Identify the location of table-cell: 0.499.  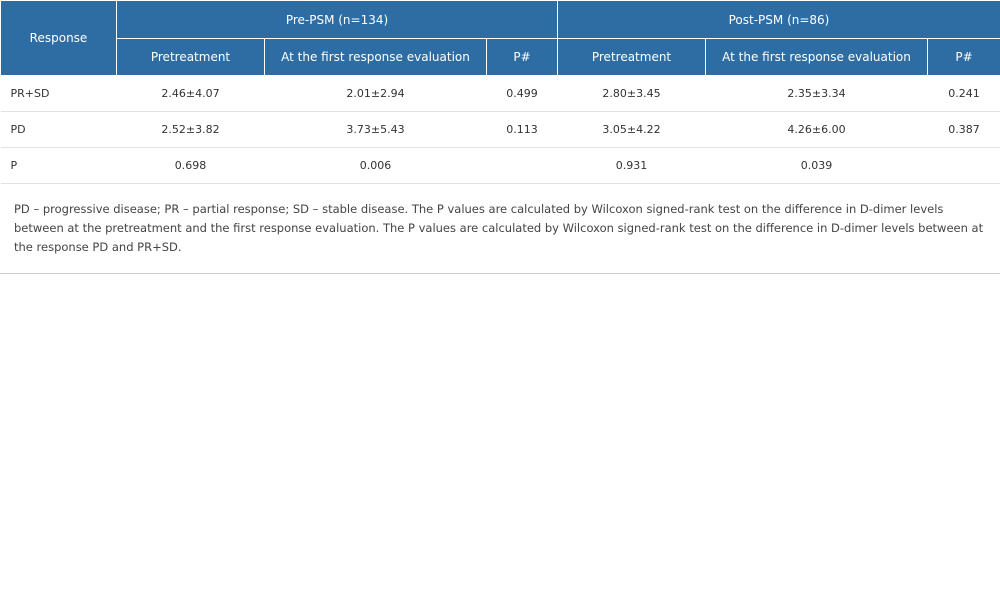
(522, 93).